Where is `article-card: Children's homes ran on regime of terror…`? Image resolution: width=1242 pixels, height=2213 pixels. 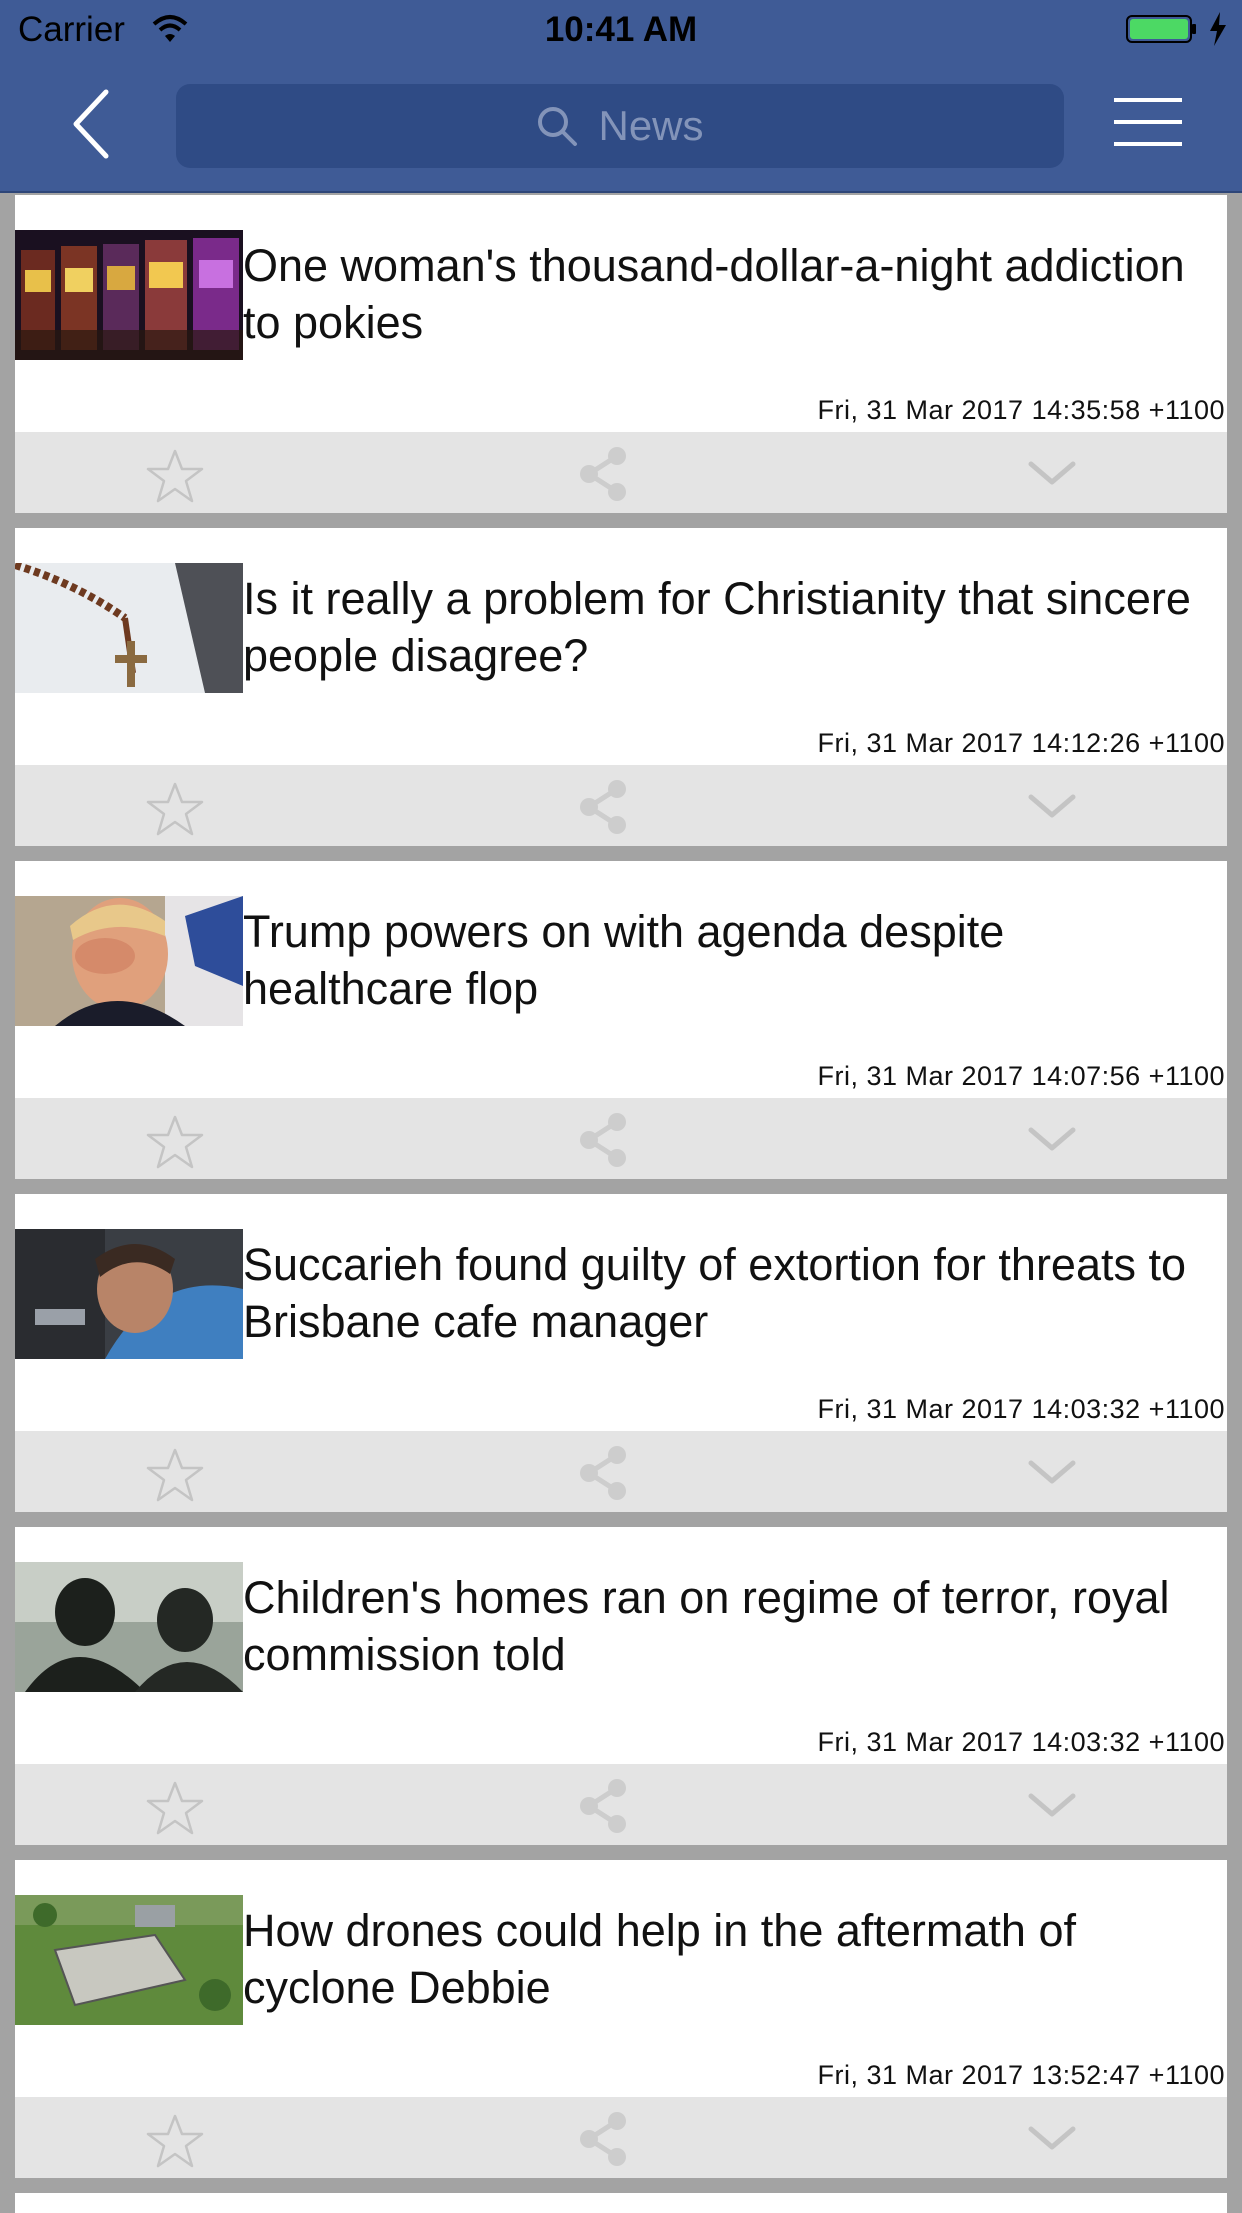
article-card: Children's homes ran on regime of terror… is located at coordinates (621, 1686).